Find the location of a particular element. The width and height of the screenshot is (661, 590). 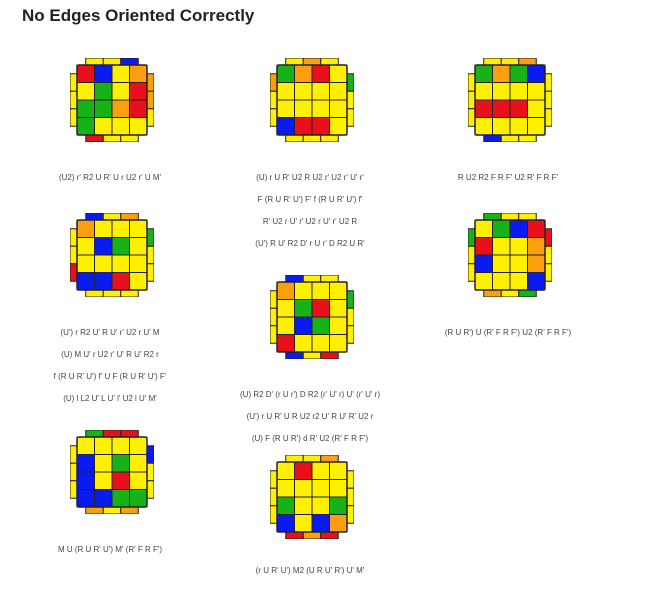

algorithm-text: R' U2 r U' r' U2 r U' r' U2 R is located at coordinates (310, 221).